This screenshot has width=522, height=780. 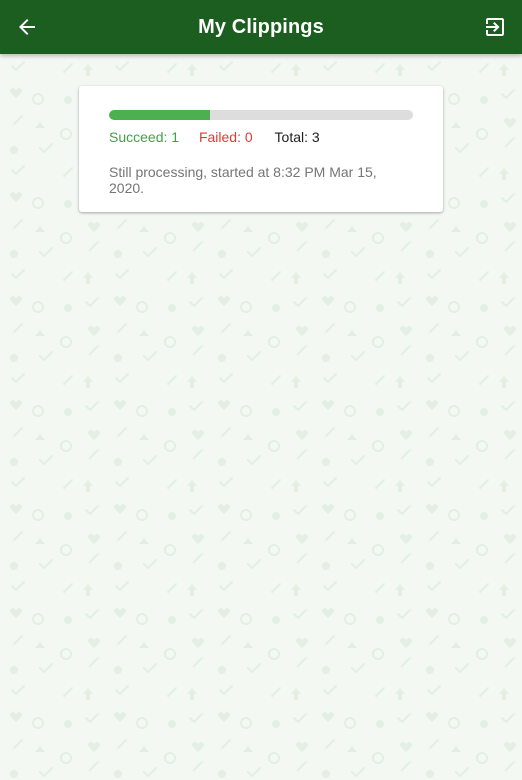 I want to click on arrow-back-icon, so click(x=27, y=27).